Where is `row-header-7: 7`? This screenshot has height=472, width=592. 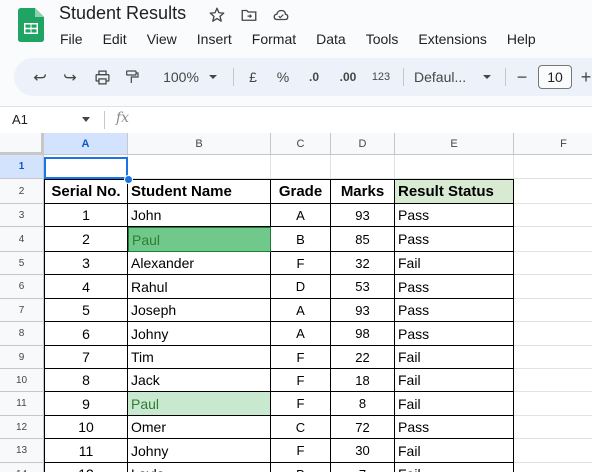 row-header-7: 7 is located at coordinates (22, 310).